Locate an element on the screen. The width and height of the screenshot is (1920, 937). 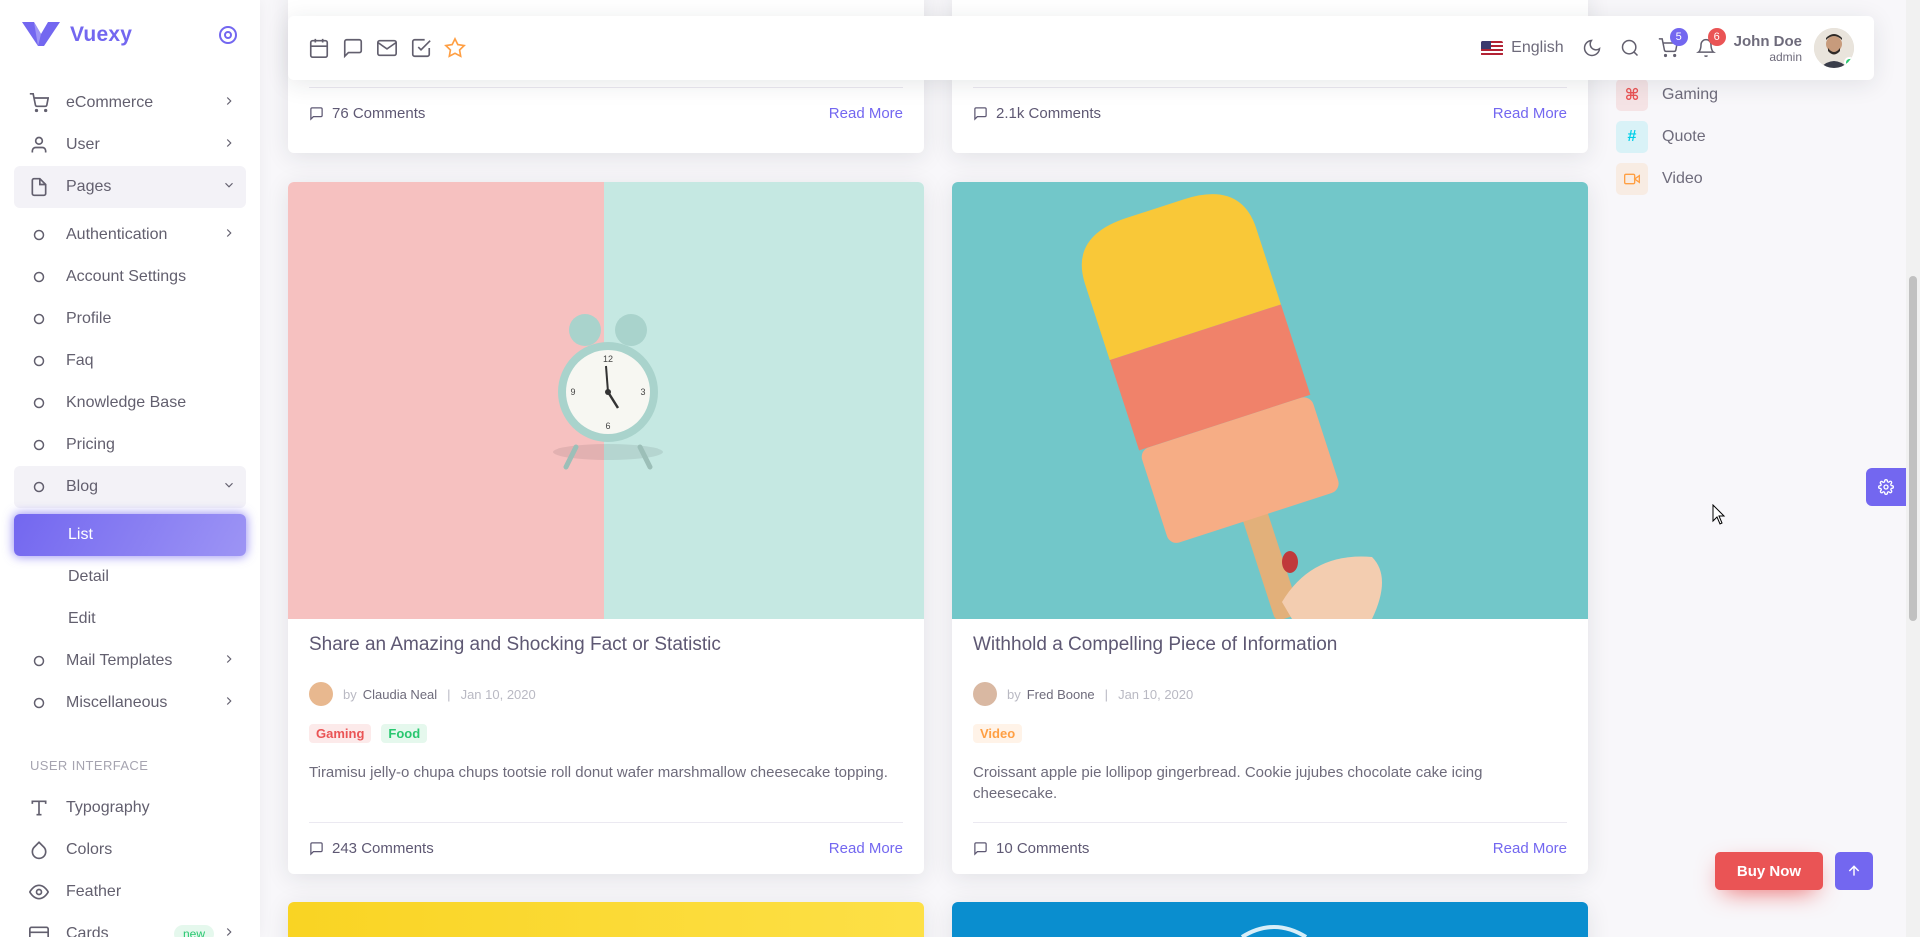
post-meta: by Fred Boone | Jan 10, 2020 is located at coordinates (1083, 694).